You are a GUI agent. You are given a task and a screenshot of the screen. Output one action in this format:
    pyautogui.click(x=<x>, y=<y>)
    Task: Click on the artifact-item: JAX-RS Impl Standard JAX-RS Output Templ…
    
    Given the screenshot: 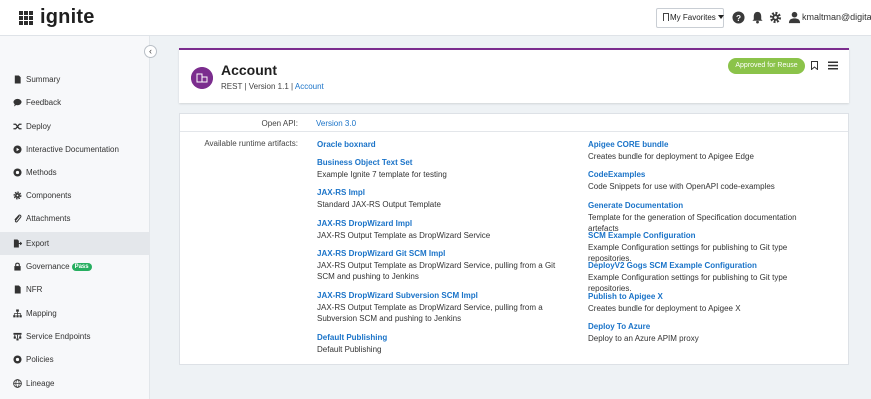 What is the action you would take?
    pyautogui.click(x=442, y=198)
    